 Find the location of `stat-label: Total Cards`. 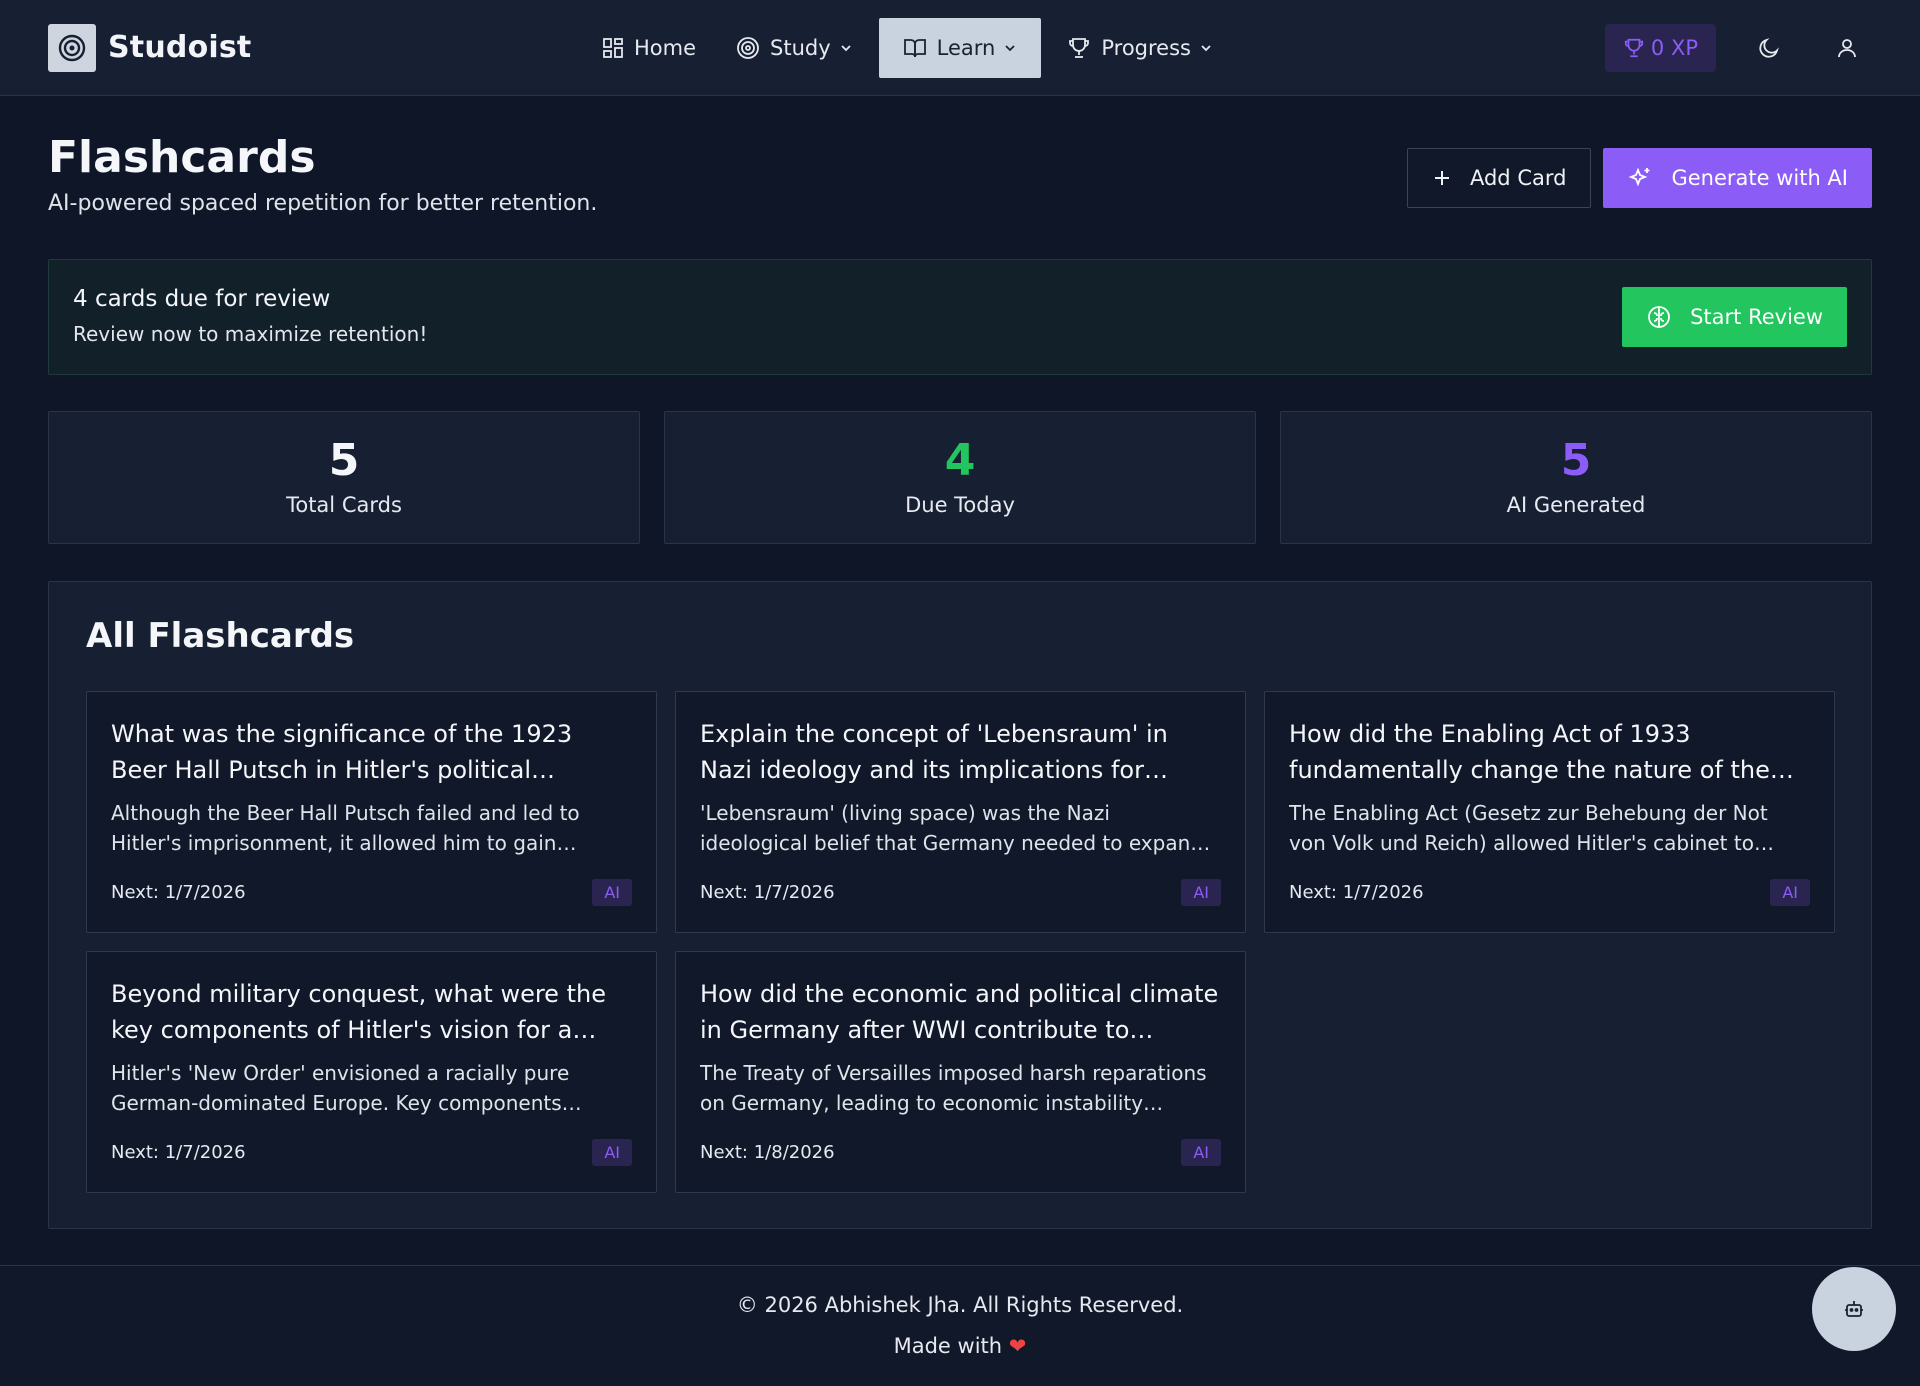

stat-label: Total Cards is located at coordinates (344, 505).